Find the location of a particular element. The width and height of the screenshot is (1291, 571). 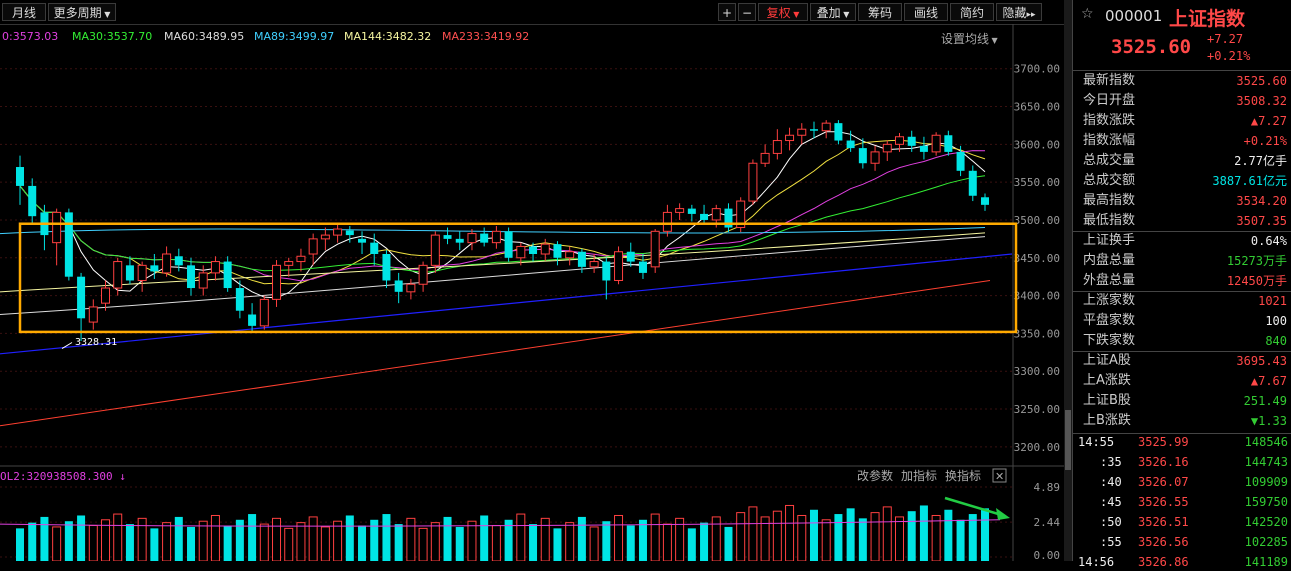

tick-price: 3526.07 is located at coordinates (1163, 482).